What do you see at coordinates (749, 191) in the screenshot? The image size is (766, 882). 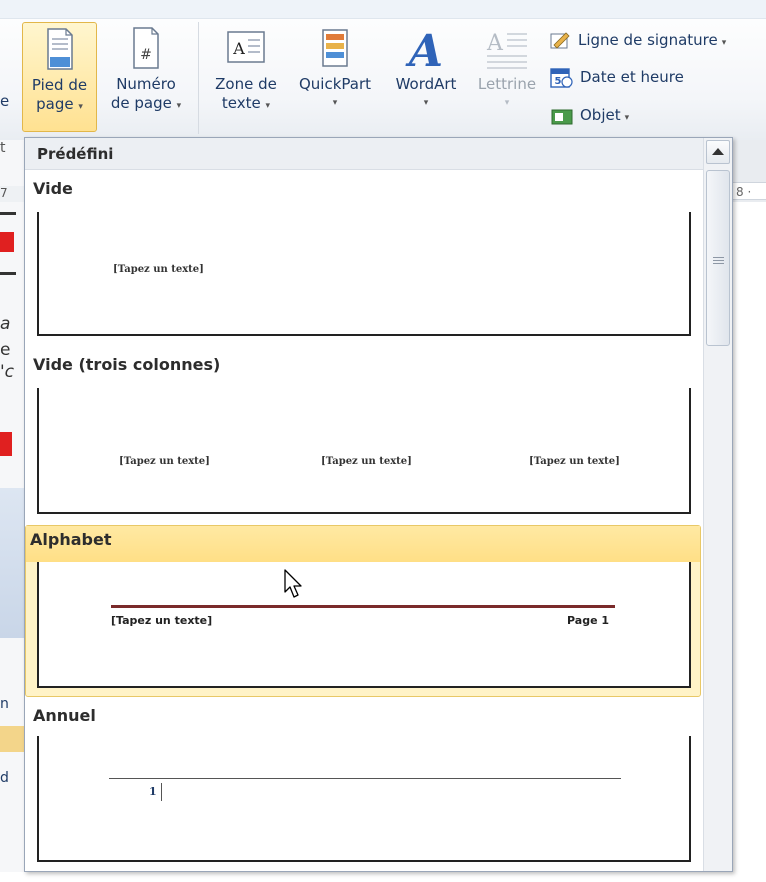 I see `horizontal-ruler: 8 ·` at bounding box center [749, 191].